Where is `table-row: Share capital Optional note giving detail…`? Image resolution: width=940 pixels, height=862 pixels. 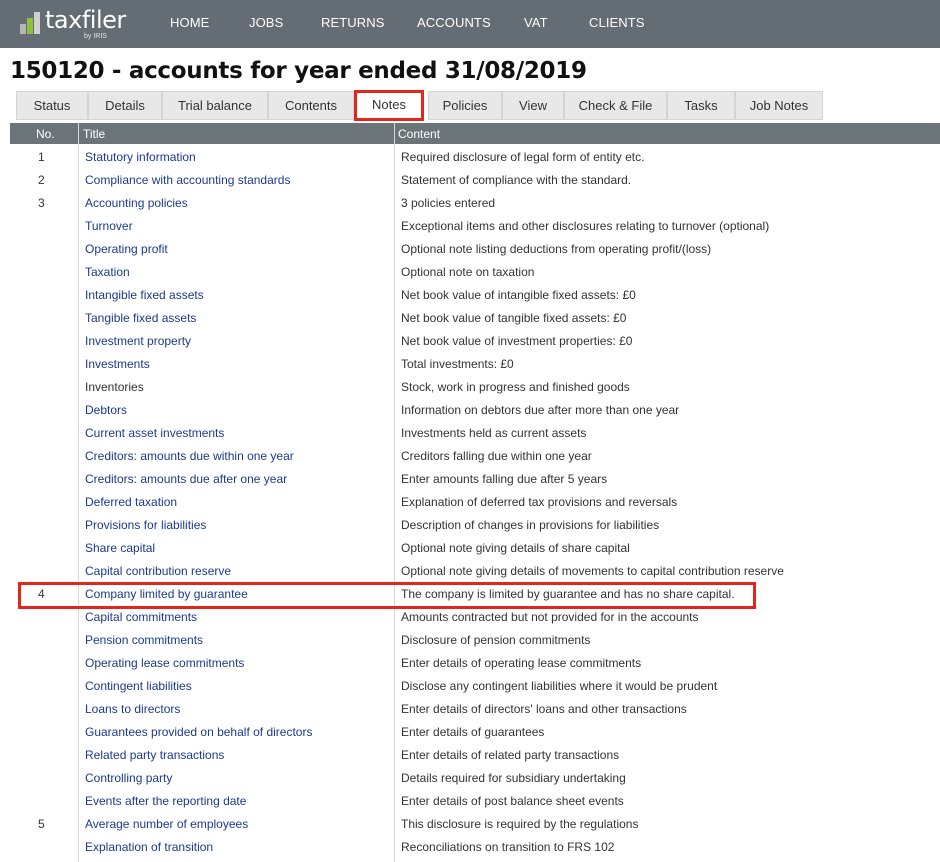 table-row: Share capital Optional note giving detail… is located at coordinates (475, 548).